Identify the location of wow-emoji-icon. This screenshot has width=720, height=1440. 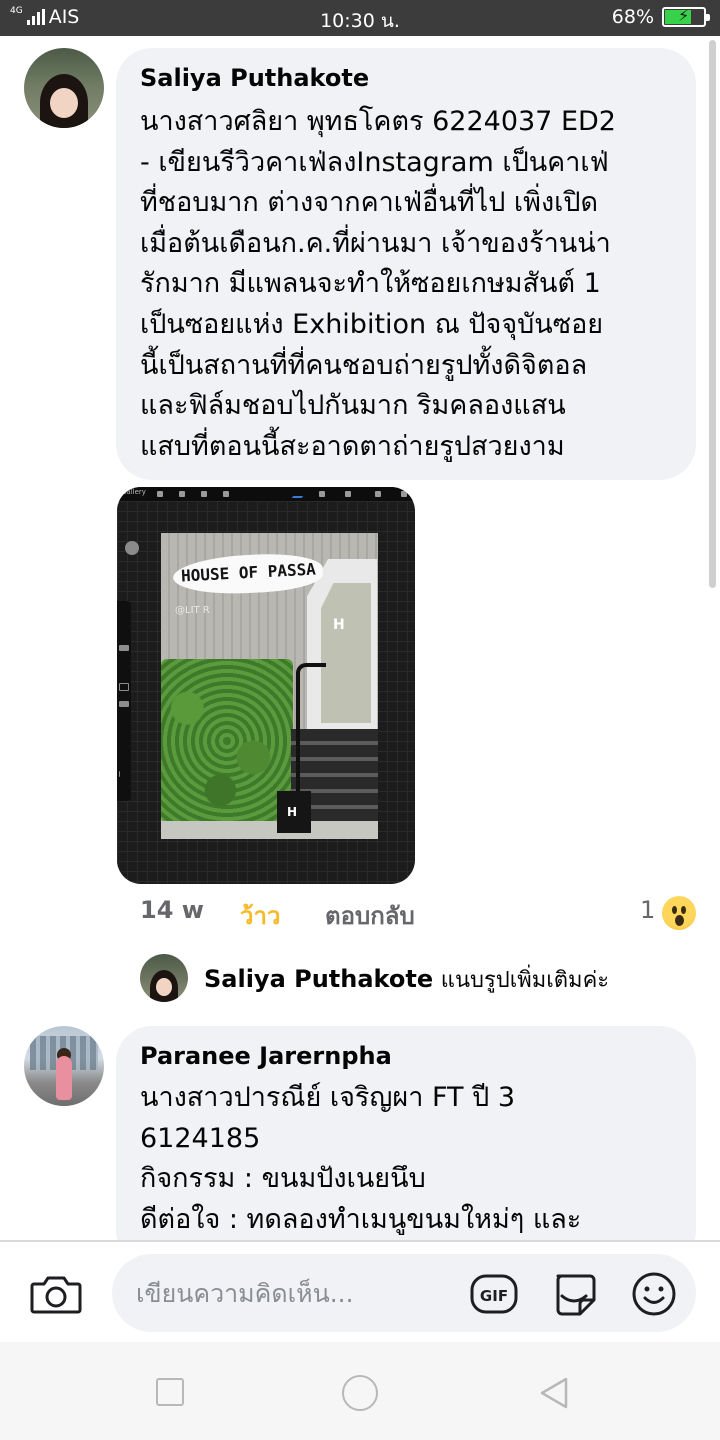
(679, 913).